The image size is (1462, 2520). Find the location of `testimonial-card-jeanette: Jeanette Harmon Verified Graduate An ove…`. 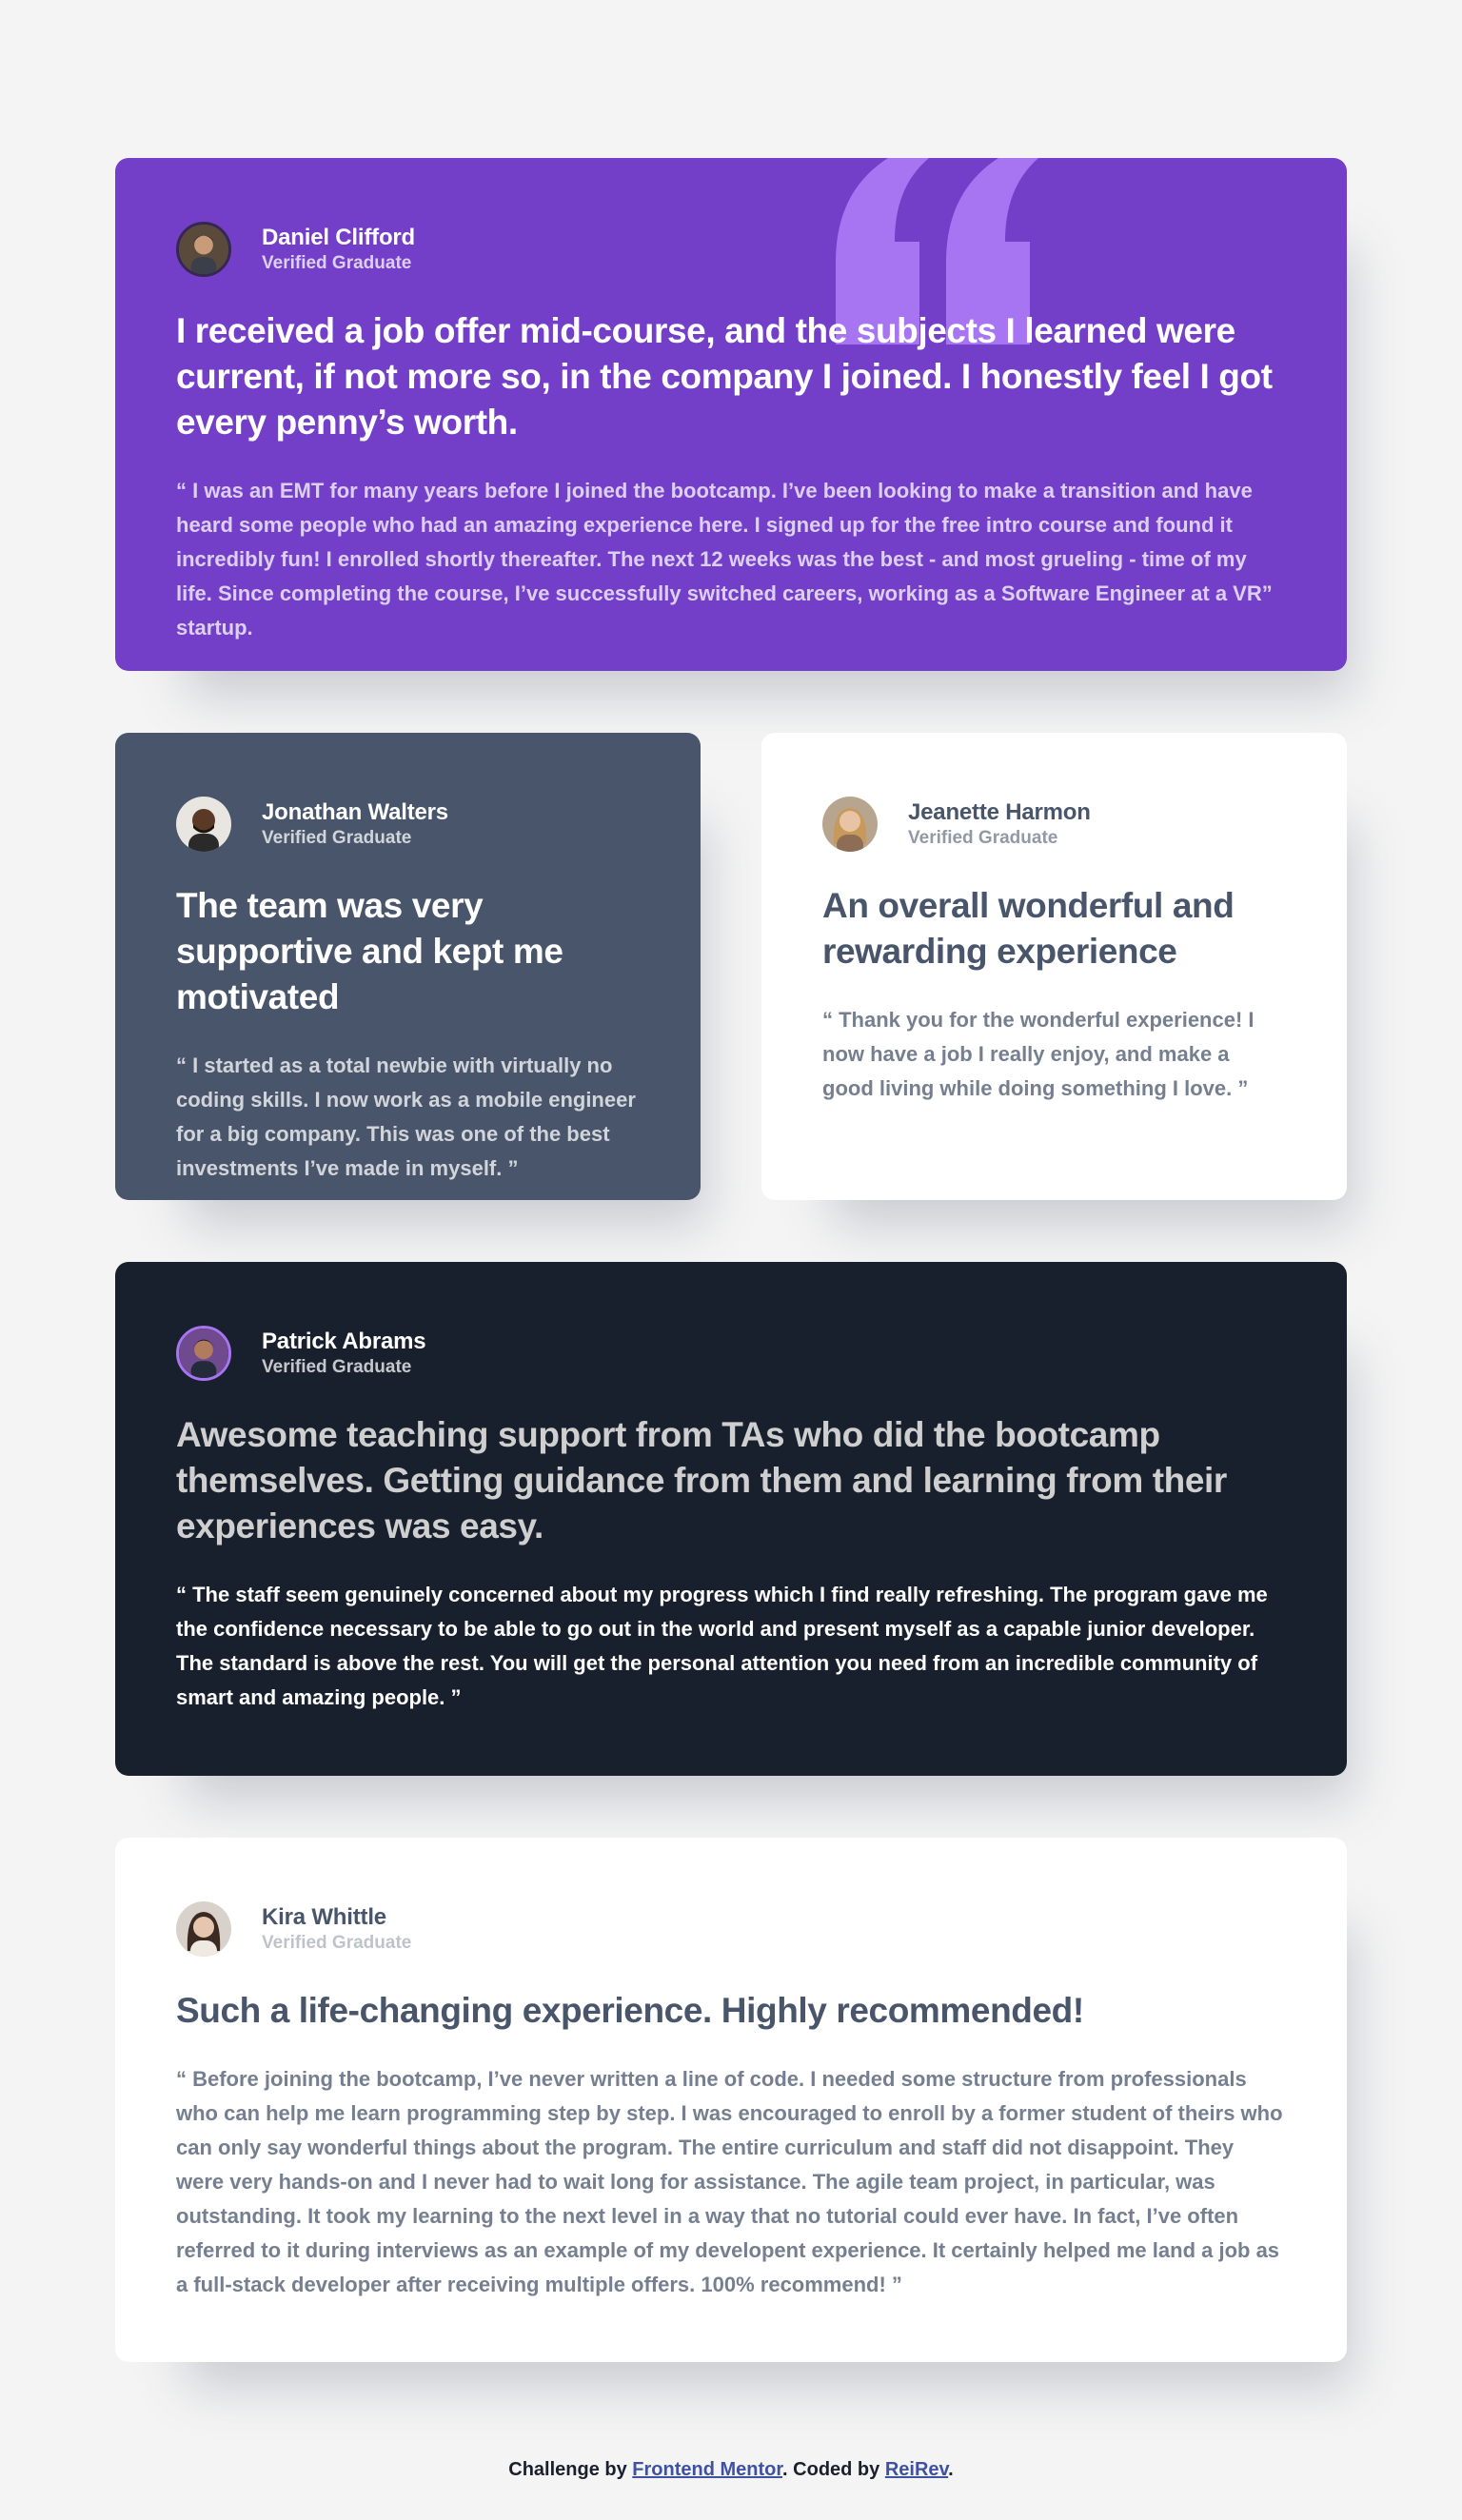

testimonial-card-jeanette: Jeanette Harmon Verified Graduate An ove… is located at coordinates (1054, 966).